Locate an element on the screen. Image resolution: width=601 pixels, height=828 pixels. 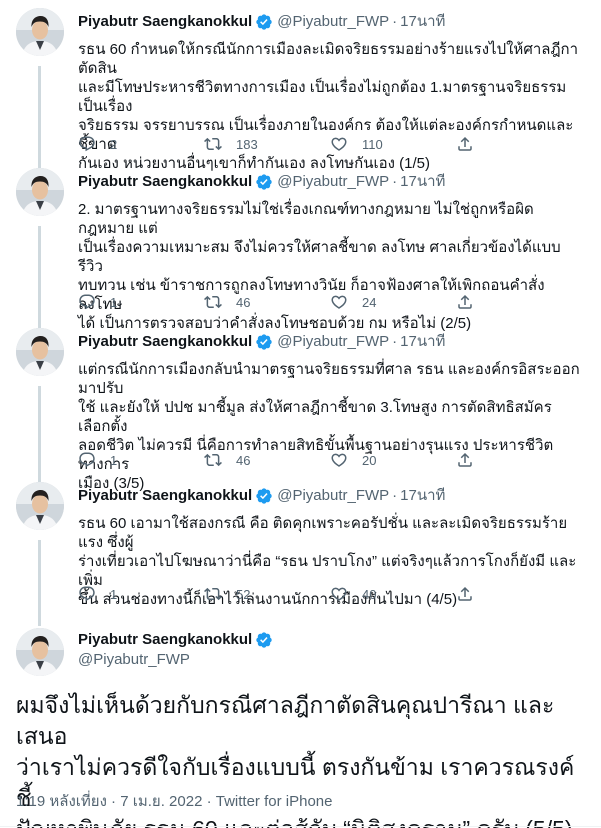
tweet-actions: 1 46 20 is located at coordinates (313, 460).